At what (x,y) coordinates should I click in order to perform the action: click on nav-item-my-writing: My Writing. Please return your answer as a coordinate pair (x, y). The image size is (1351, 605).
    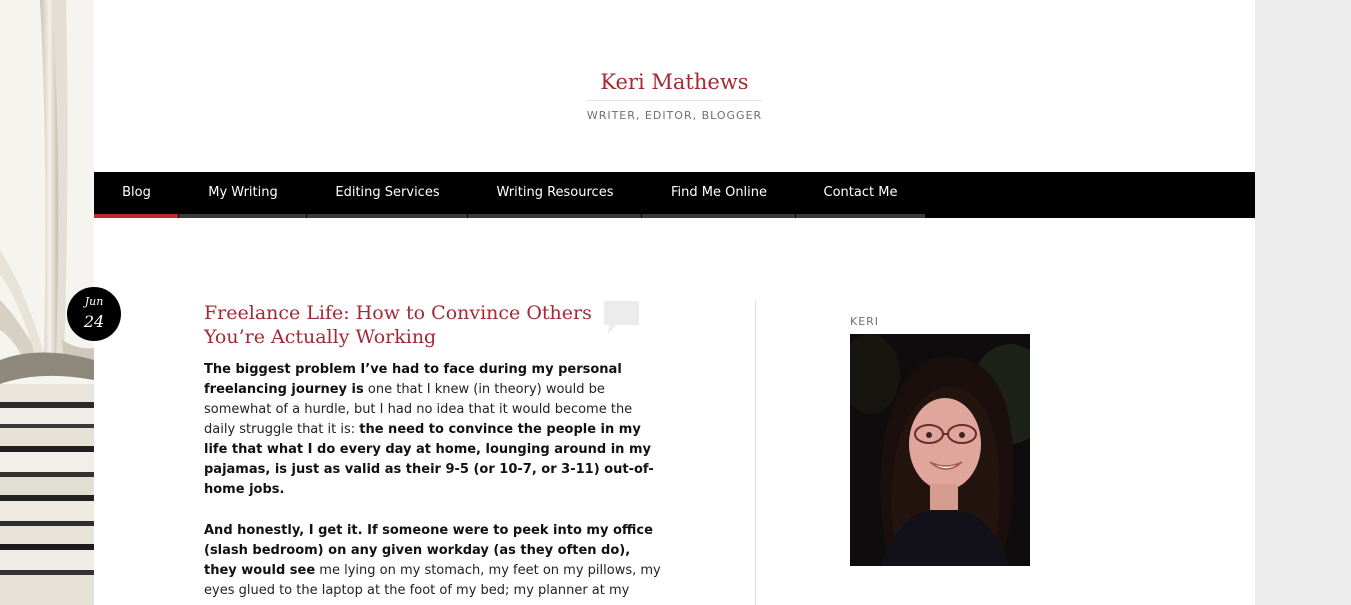
    Looking at the image, I should click on (243, 195).